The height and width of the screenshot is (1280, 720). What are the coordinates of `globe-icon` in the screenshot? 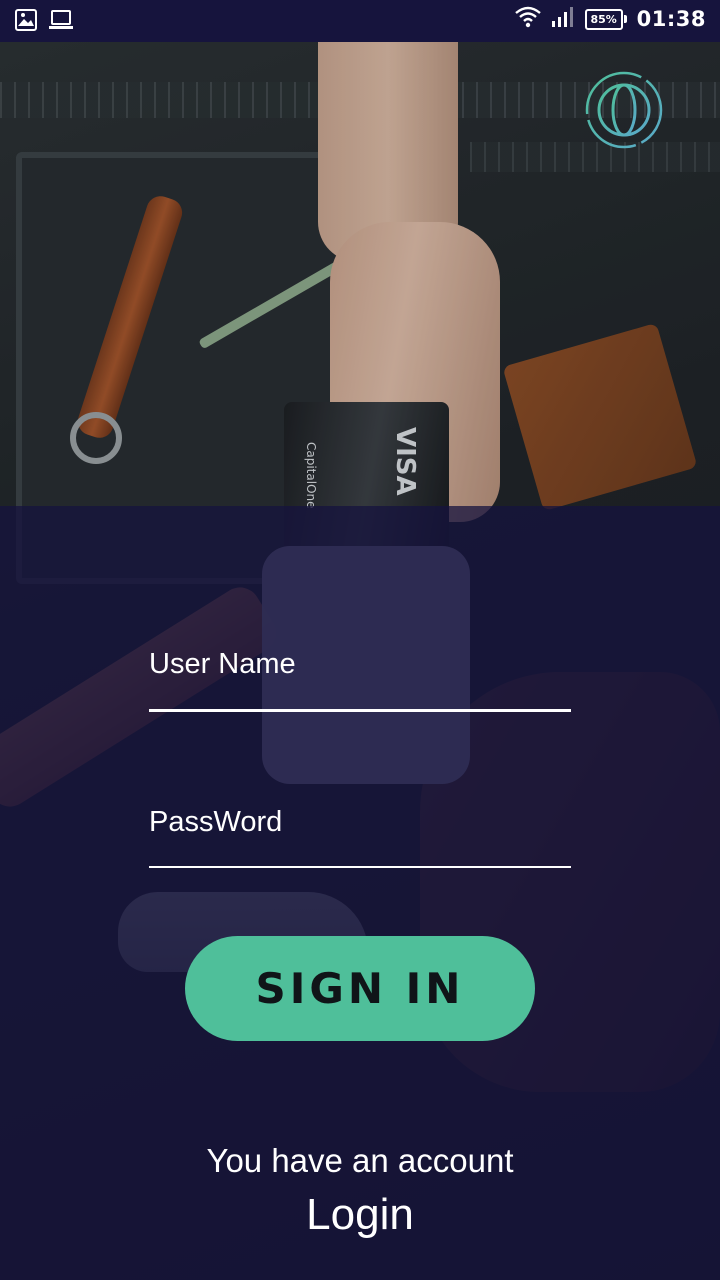 It's located at (624, 110).